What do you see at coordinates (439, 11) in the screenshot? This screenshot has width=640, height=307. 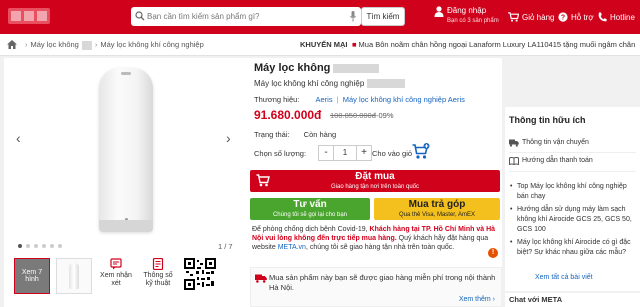 I see `user-icon` at bounding box center [439, 11].